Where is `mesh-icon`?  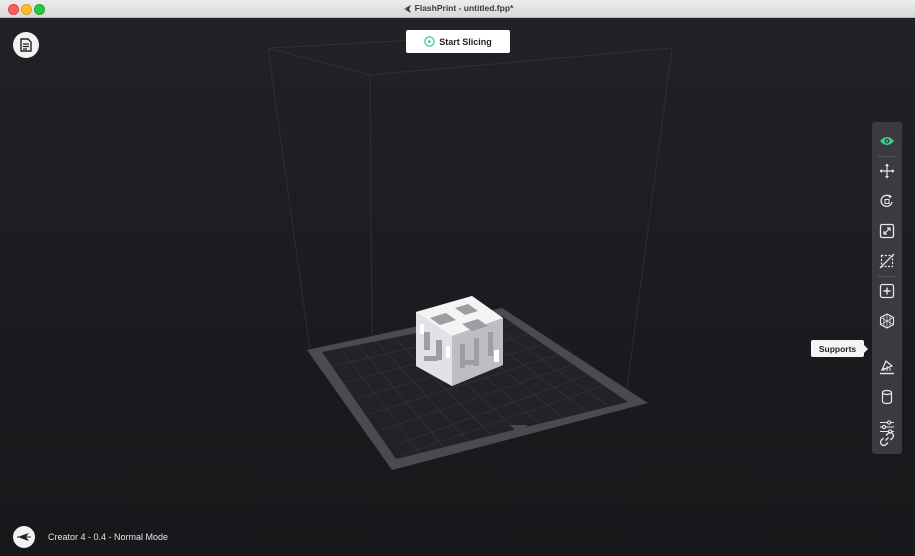 mesh-icon is located at coordinates (887, 321).